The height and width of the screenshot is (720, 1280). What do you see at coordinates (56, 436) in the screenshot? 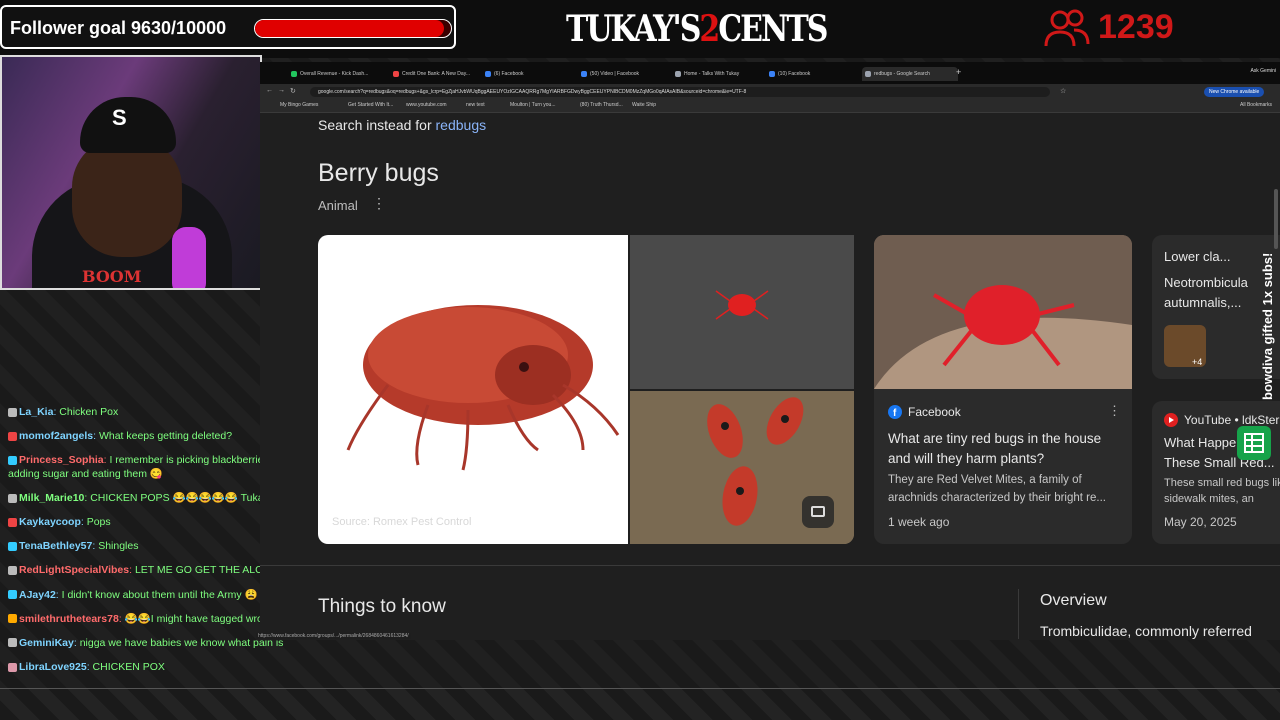
I see `chat-username: momof2angels` at bounding box center [56, 436].